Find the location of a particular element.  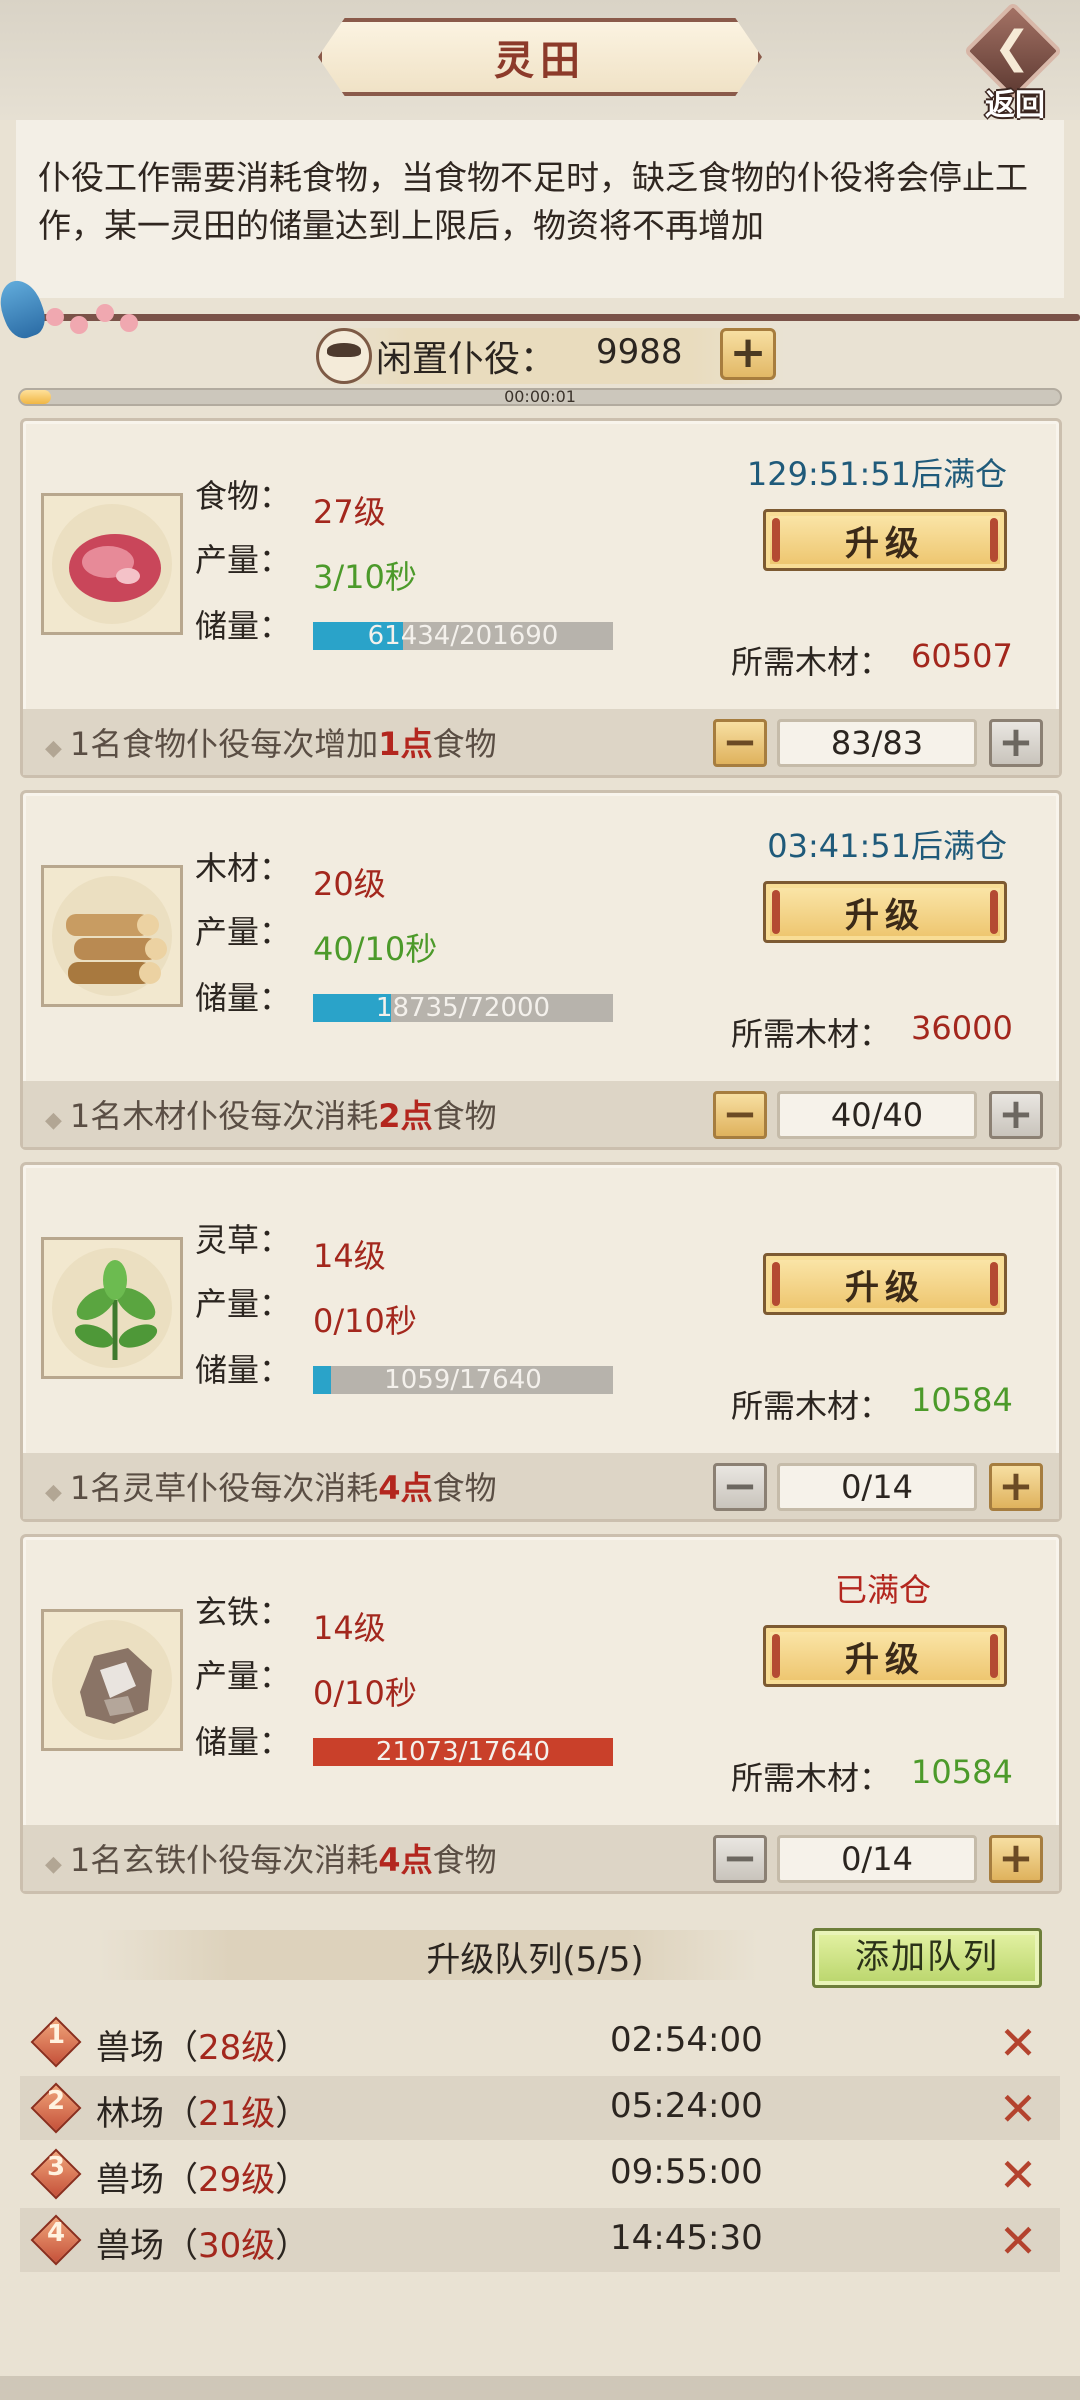

worker-count: 40/40 is located at coordinates (877, 1115).